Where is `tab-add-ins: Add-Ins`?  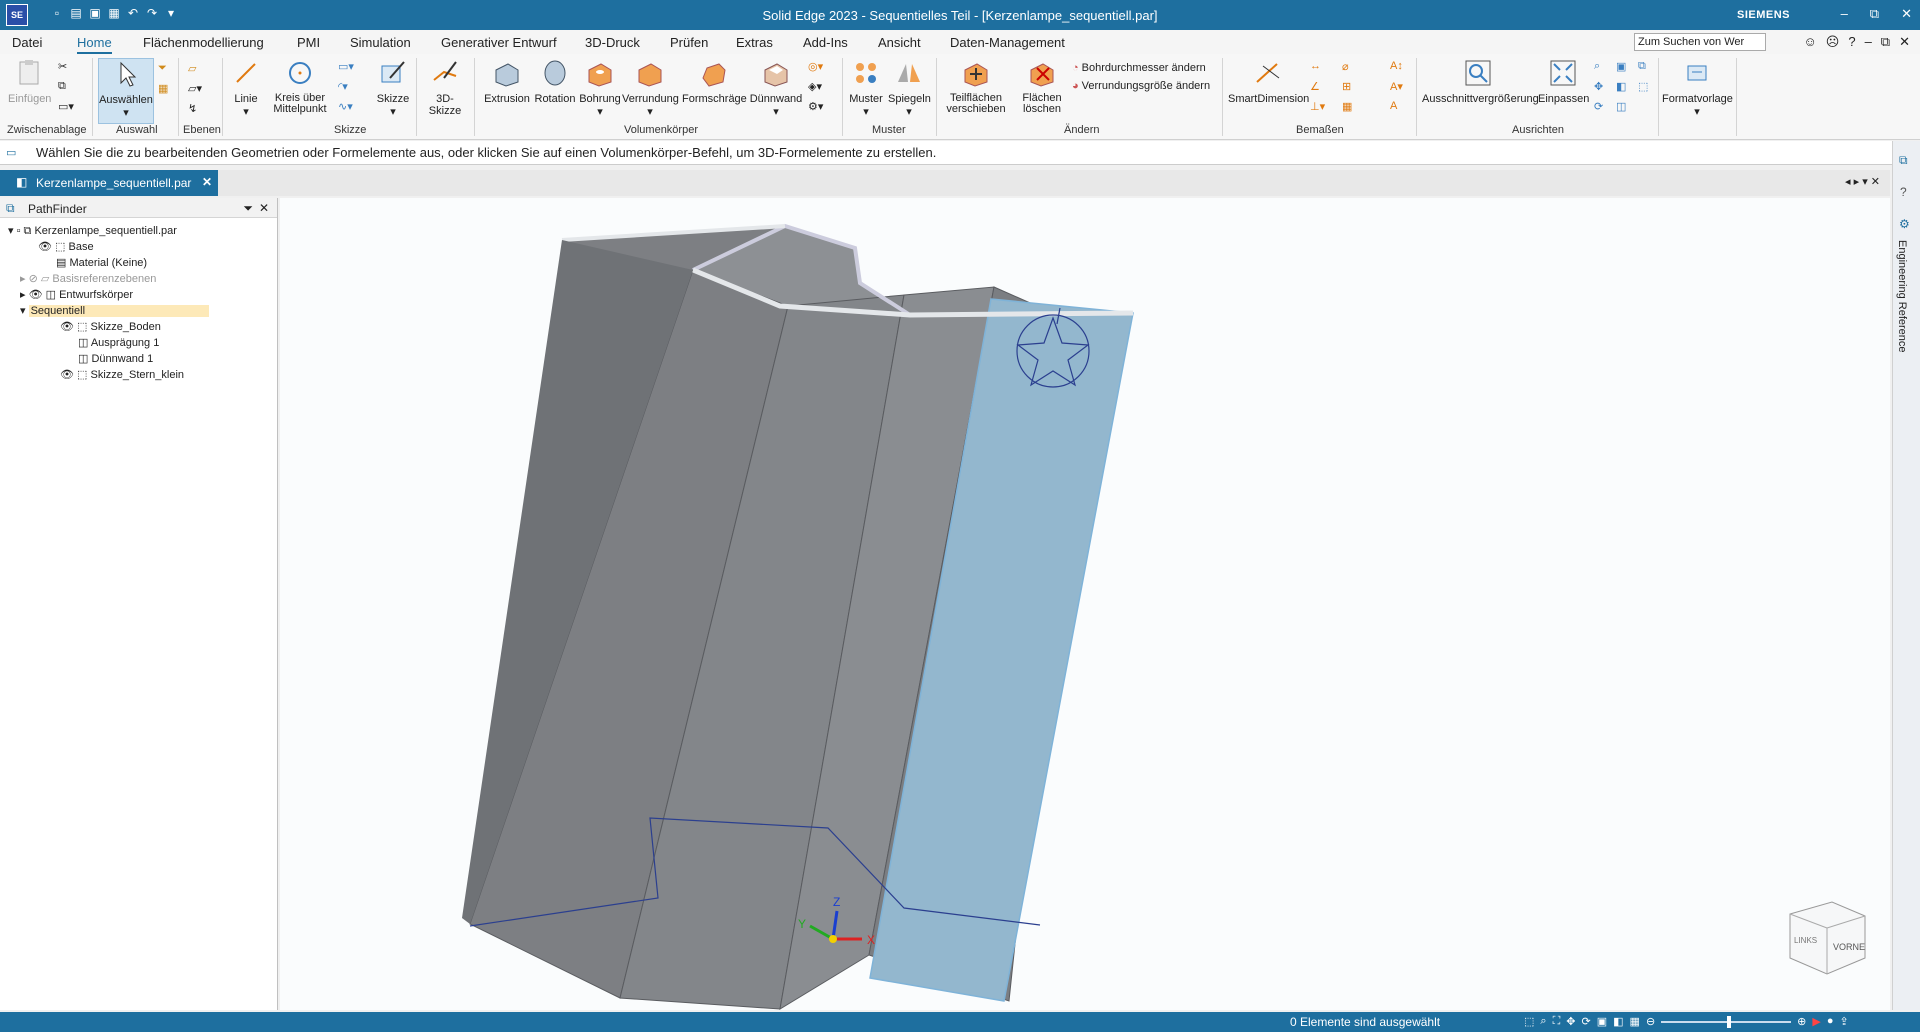
tab-add-ins: Add-Ins is located at coordinates (825, 42).